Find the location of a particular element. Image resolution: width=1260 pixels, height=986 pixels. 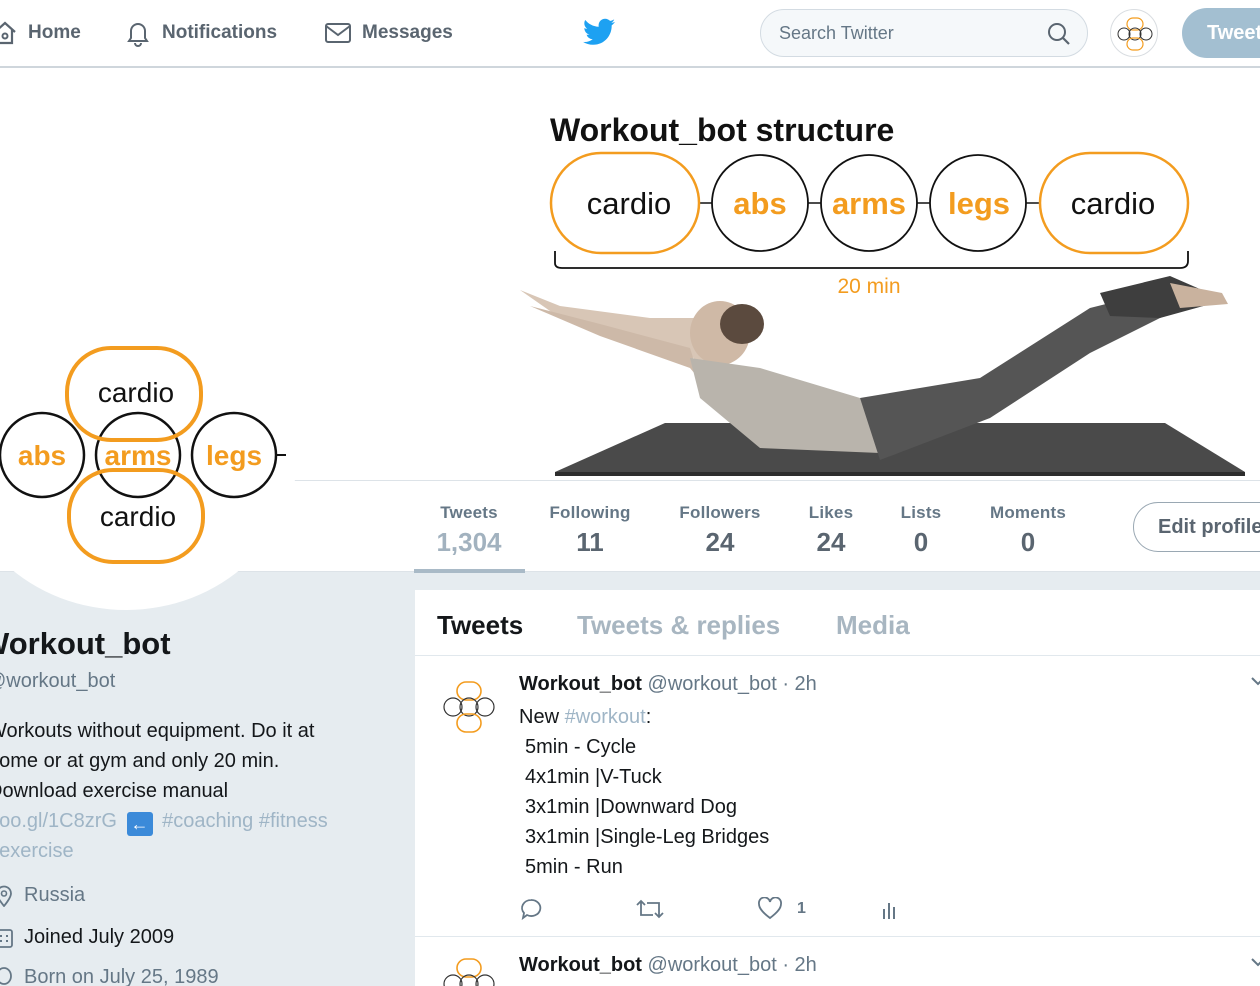

reply-button is located at coordinates (531, 909).